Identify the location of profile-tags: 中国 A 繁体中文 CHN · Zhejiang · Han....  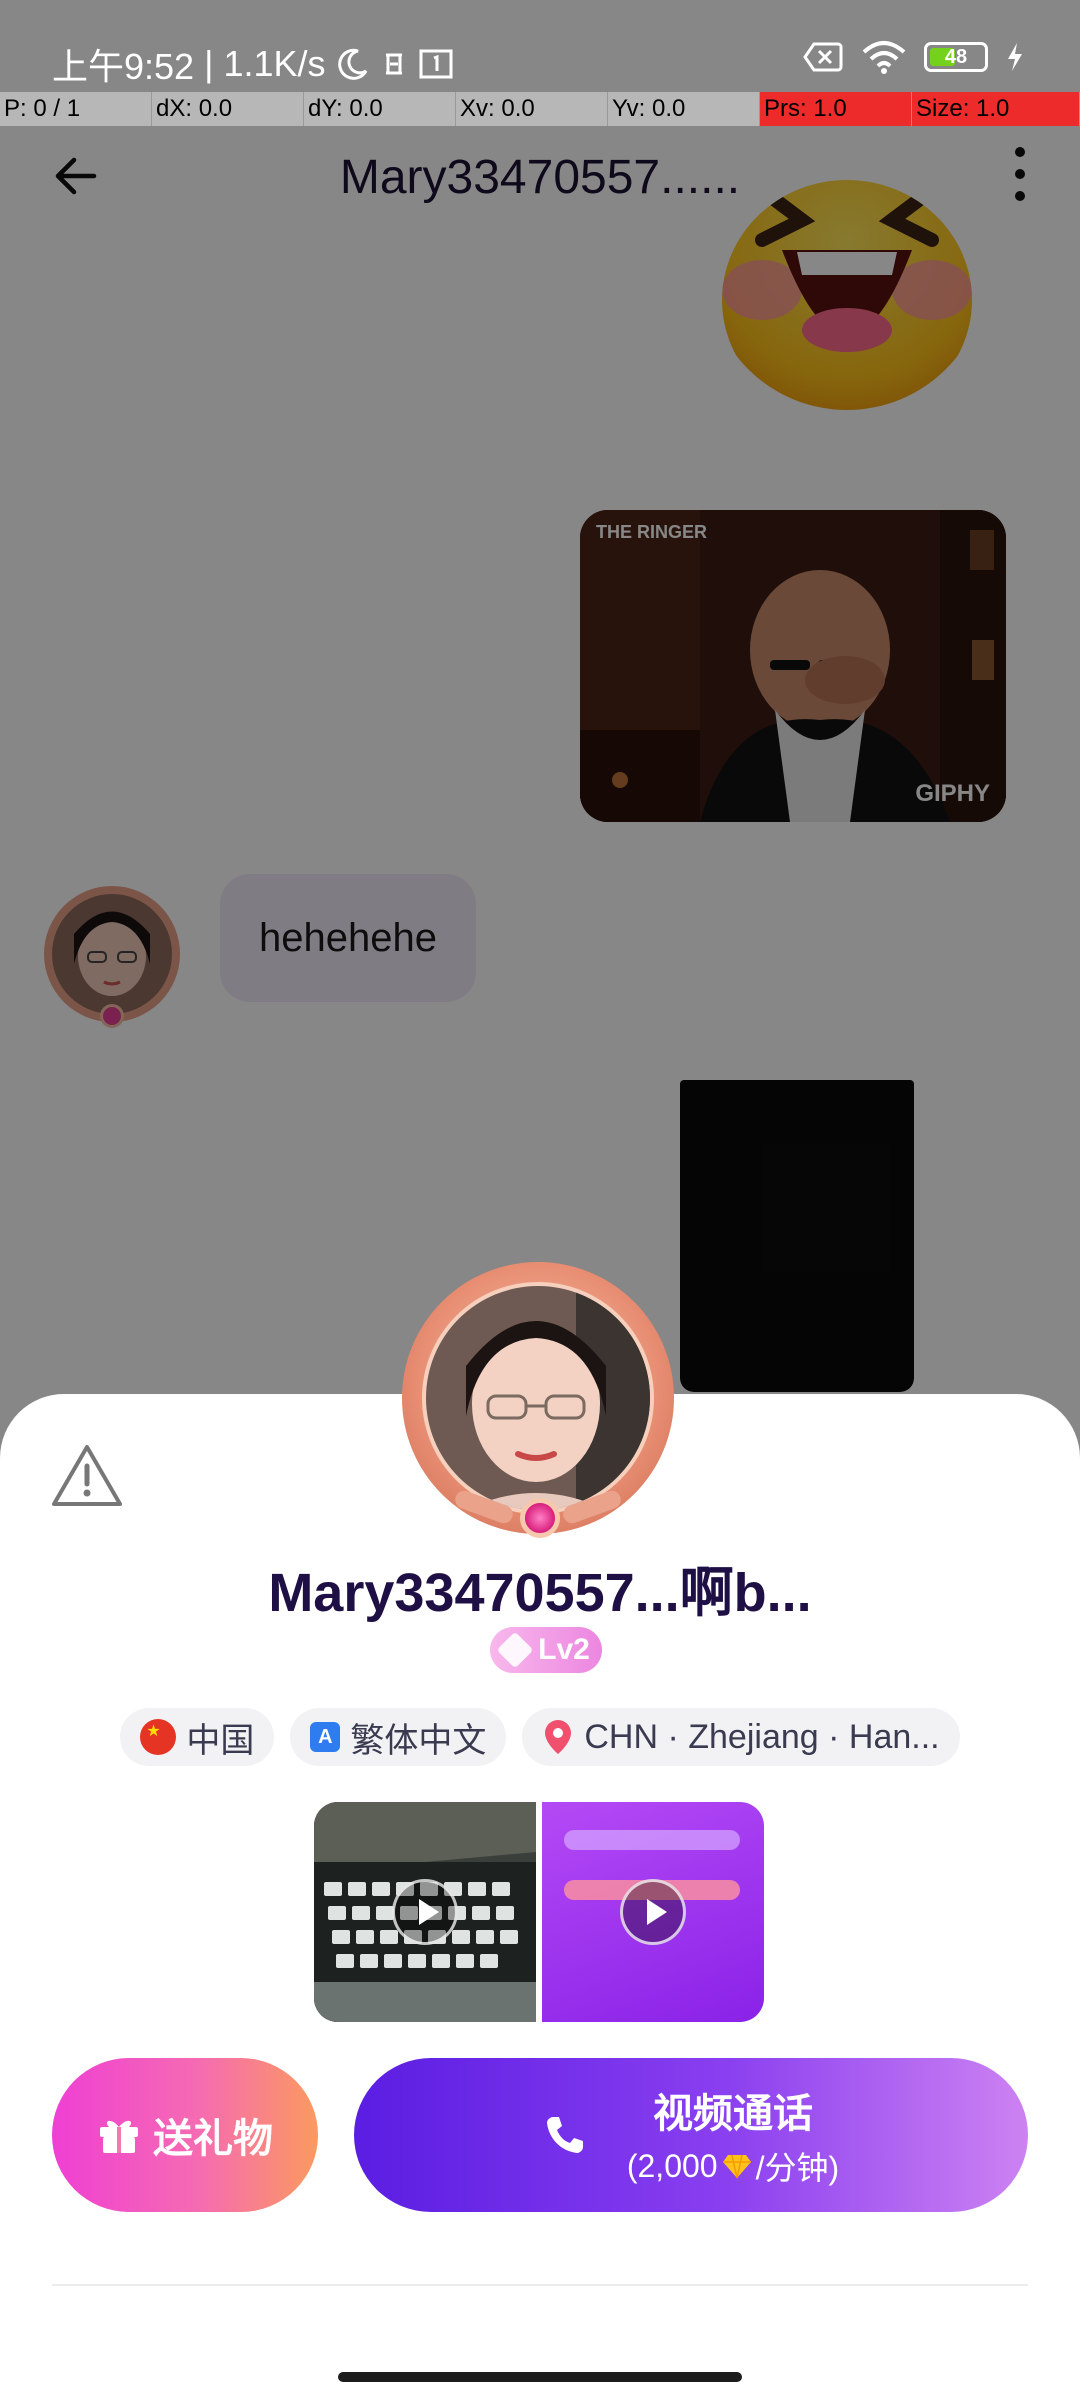
(540, 1737).